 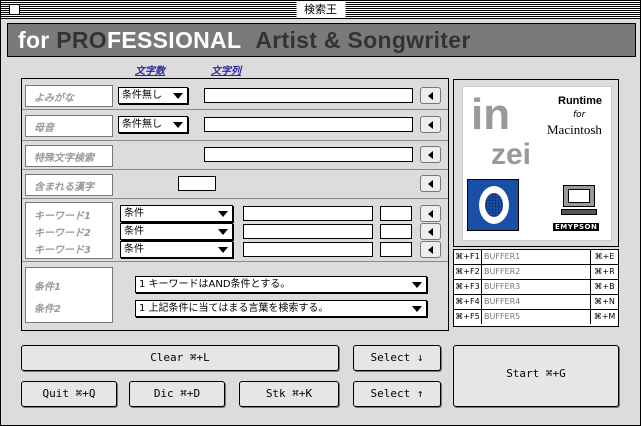 I want to click on buffer-name: BUFFER5, so click(x=502, y=316).